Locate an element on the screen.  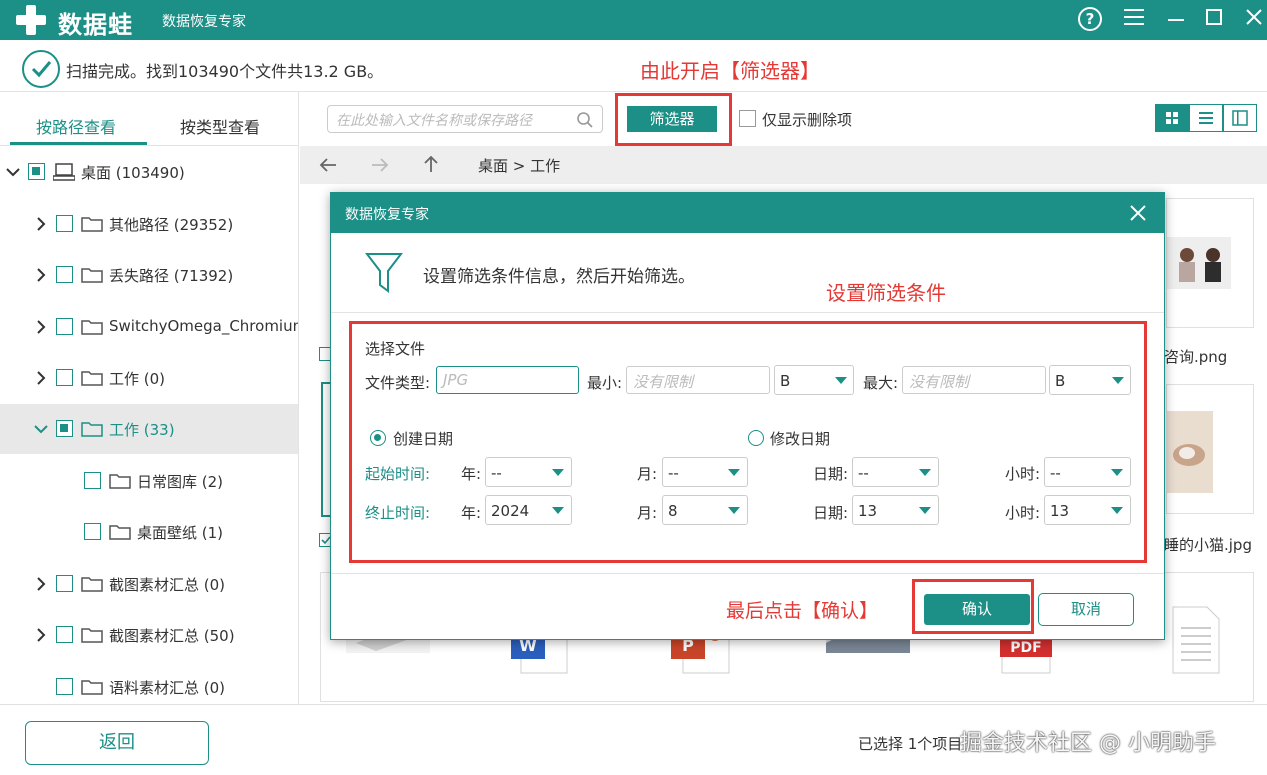
divider is located at coordinates (149, 145).